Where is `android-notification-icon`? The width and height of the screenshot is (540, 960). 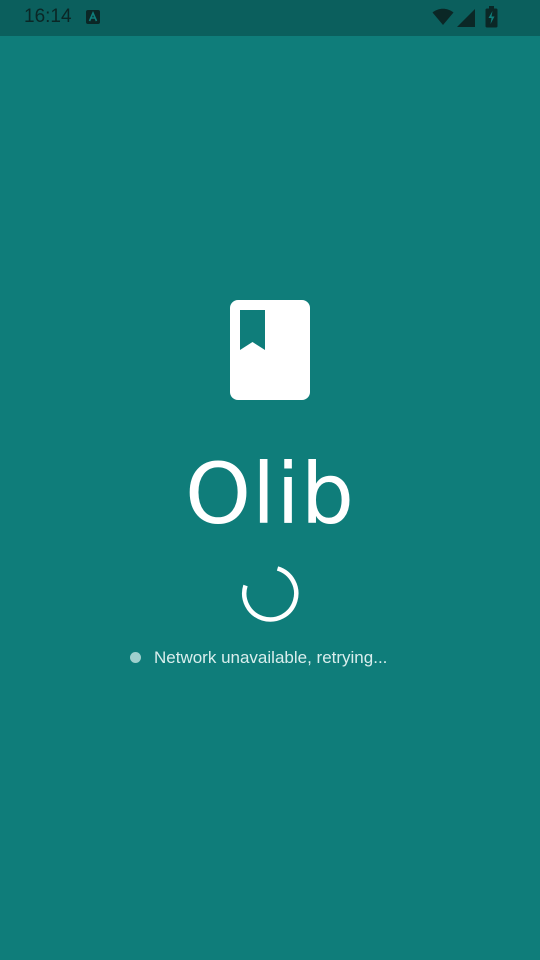 android-notification-icon is located at coordinates (93, 17).